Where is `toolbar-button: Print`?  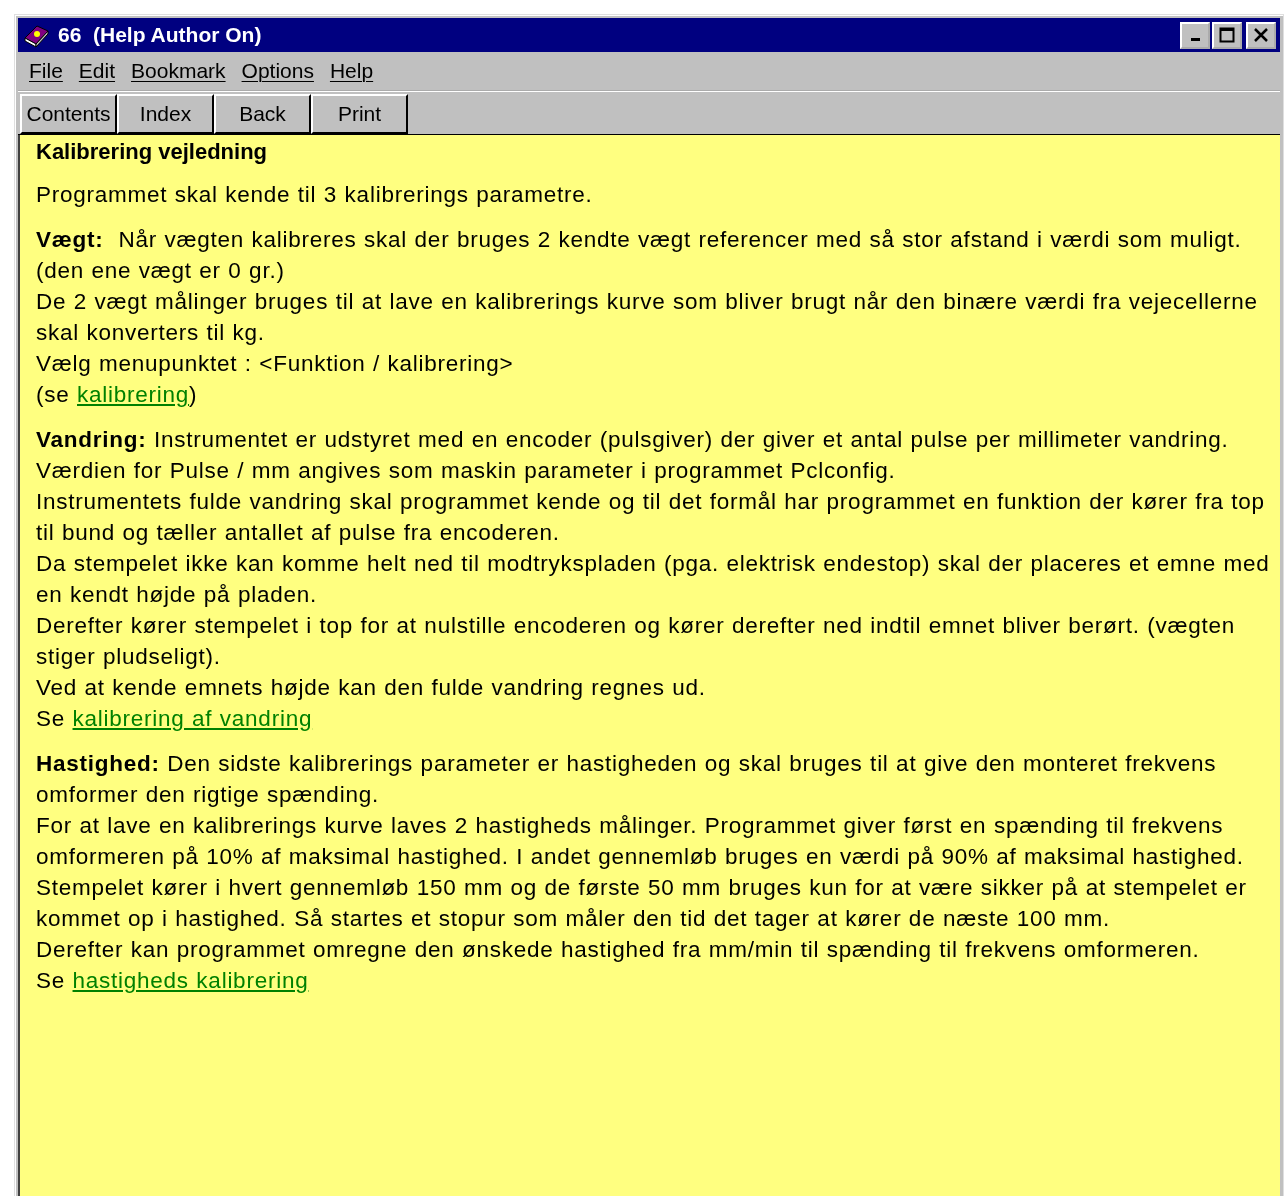
toolbar-button: Print is located at coordinates (359, 114).